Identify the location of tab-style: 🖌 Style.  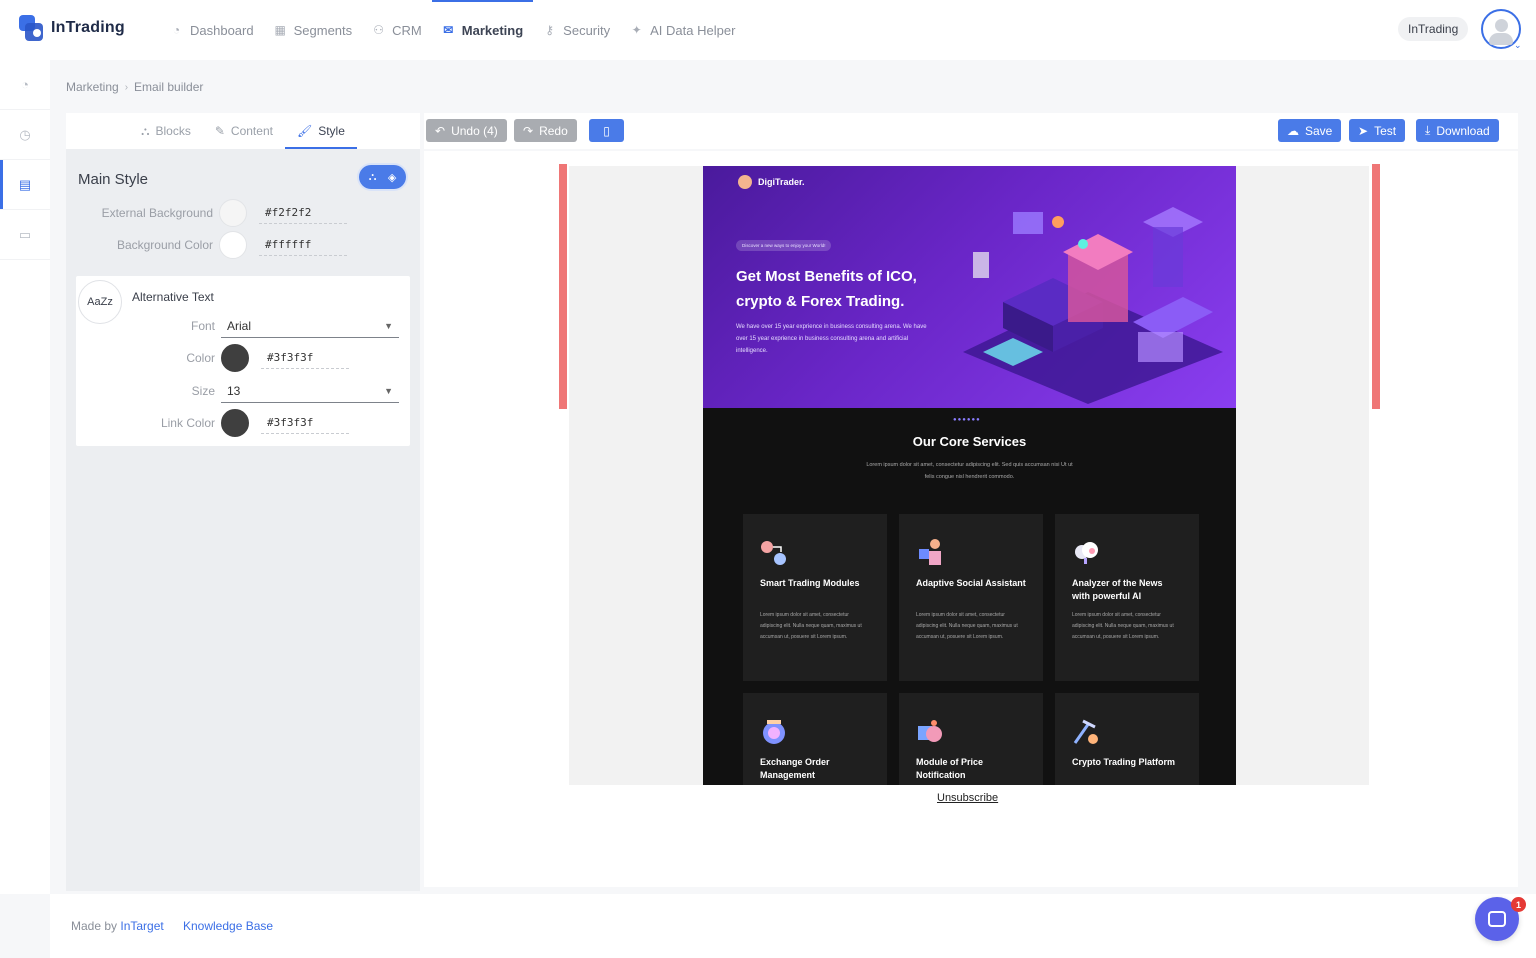
(320, 131).